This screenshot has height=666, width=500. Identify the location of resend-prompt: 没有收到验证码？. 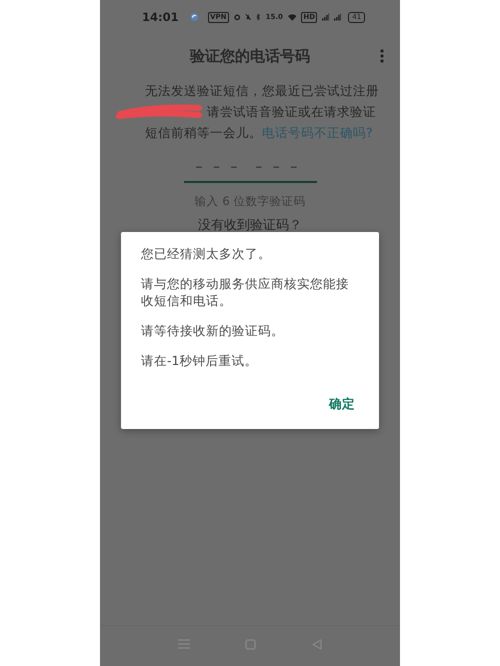
(250, 225).